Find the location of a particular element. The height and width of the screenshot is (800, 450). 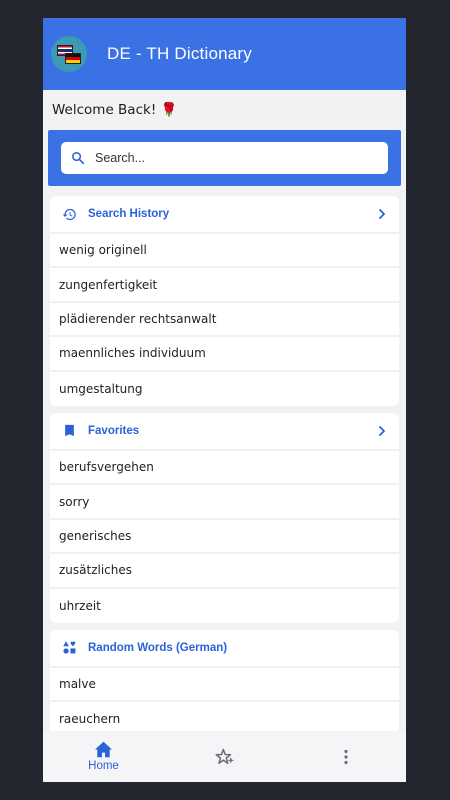

random-words-header: Random Words (German) is located at coordinates (224, 649).